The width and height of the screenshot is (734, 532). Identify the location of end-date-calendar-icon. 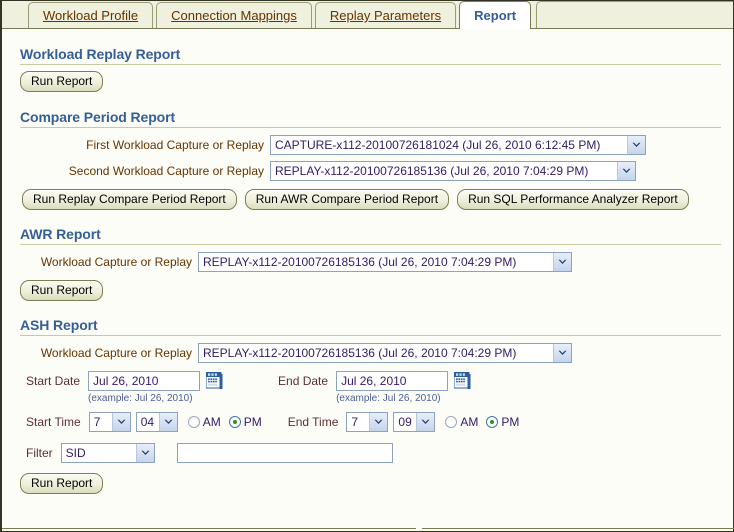
(462, 382).